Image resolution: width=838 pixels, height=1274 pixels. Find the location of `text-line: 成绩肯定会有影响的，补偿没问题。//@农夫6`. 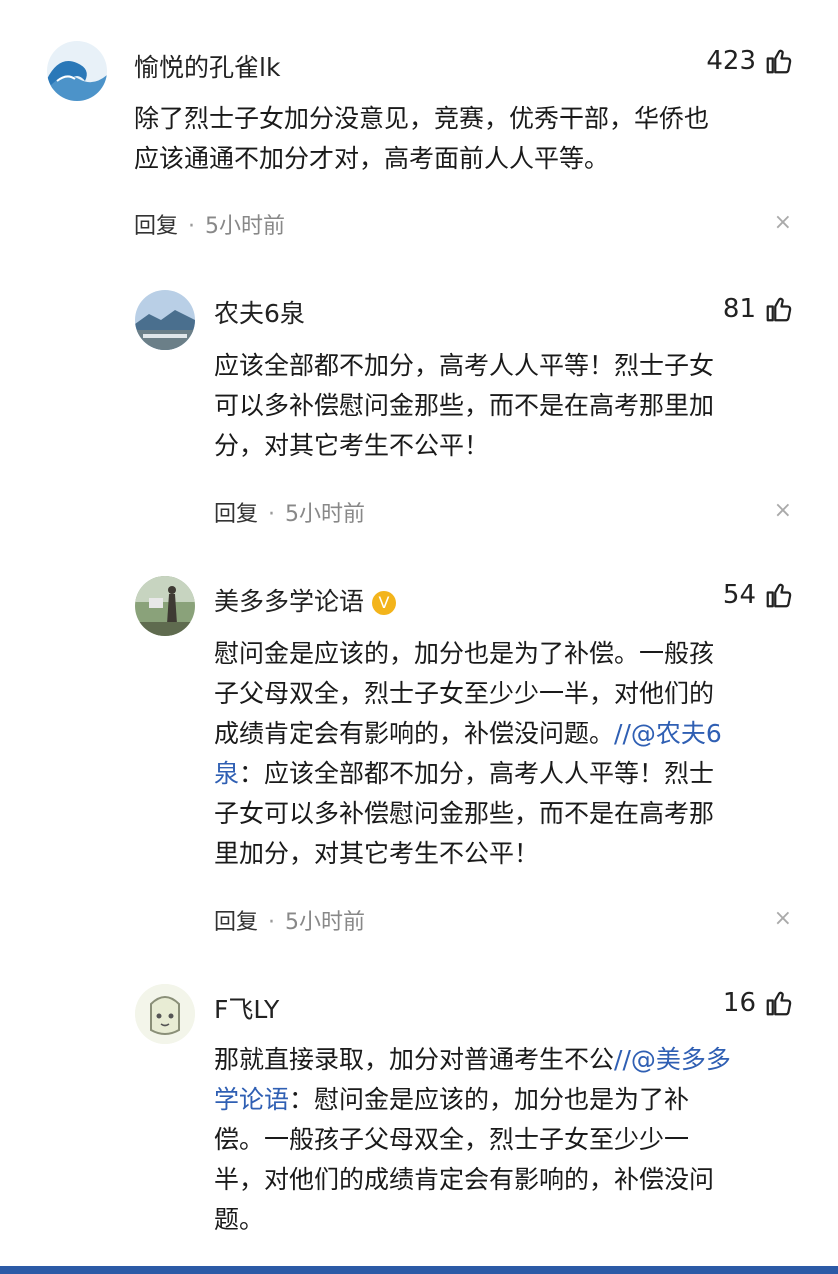

text-line: 成绩肯定会有影响的，补偿没问题。//@农夫6 is located at coordinates (468, 734).